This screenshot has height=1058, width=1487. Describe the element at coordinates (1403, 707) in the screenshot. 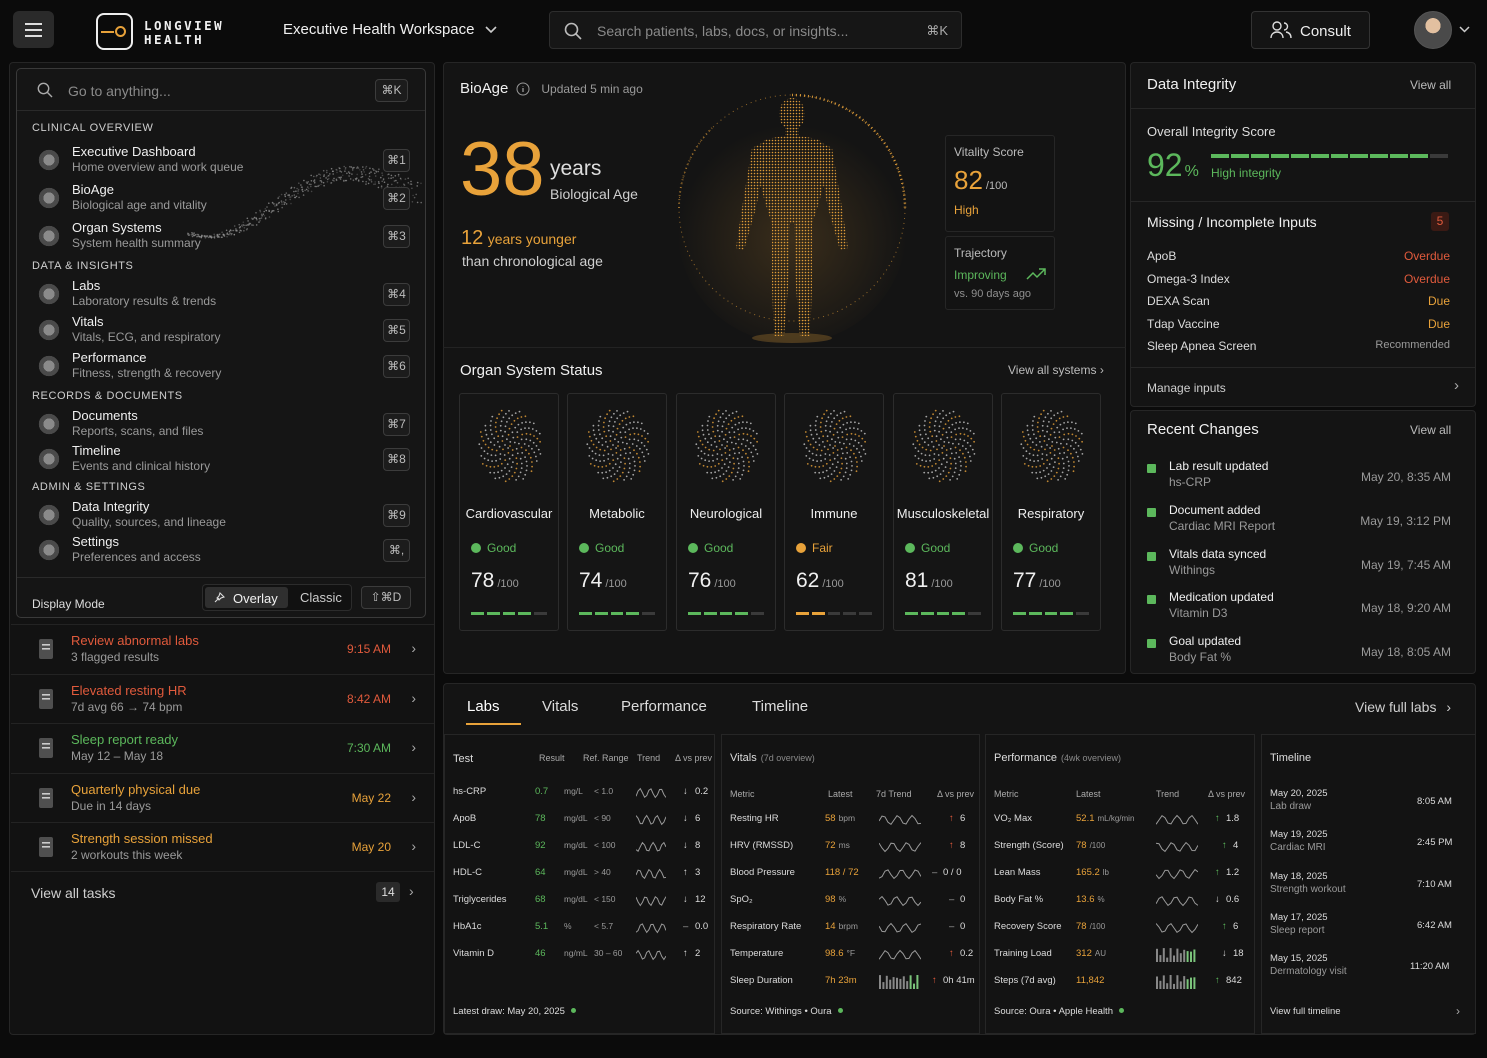

I see `view-full-labs-link: View full labs ›` at that location.